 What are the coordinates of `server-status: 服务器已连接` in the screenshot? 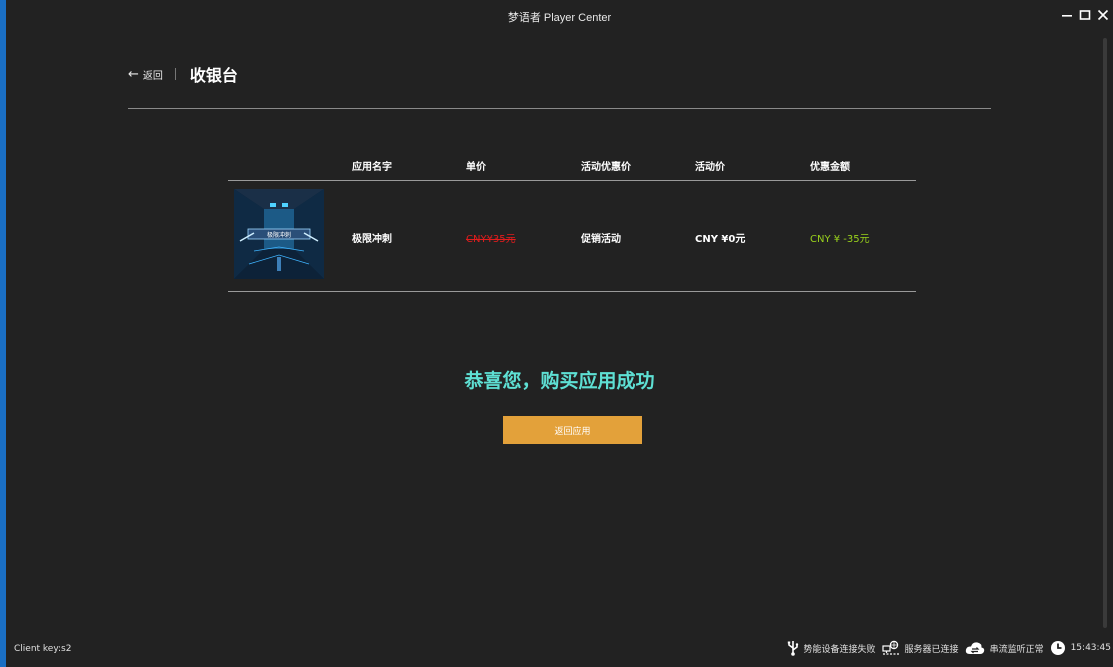 It's located at (920, 648).